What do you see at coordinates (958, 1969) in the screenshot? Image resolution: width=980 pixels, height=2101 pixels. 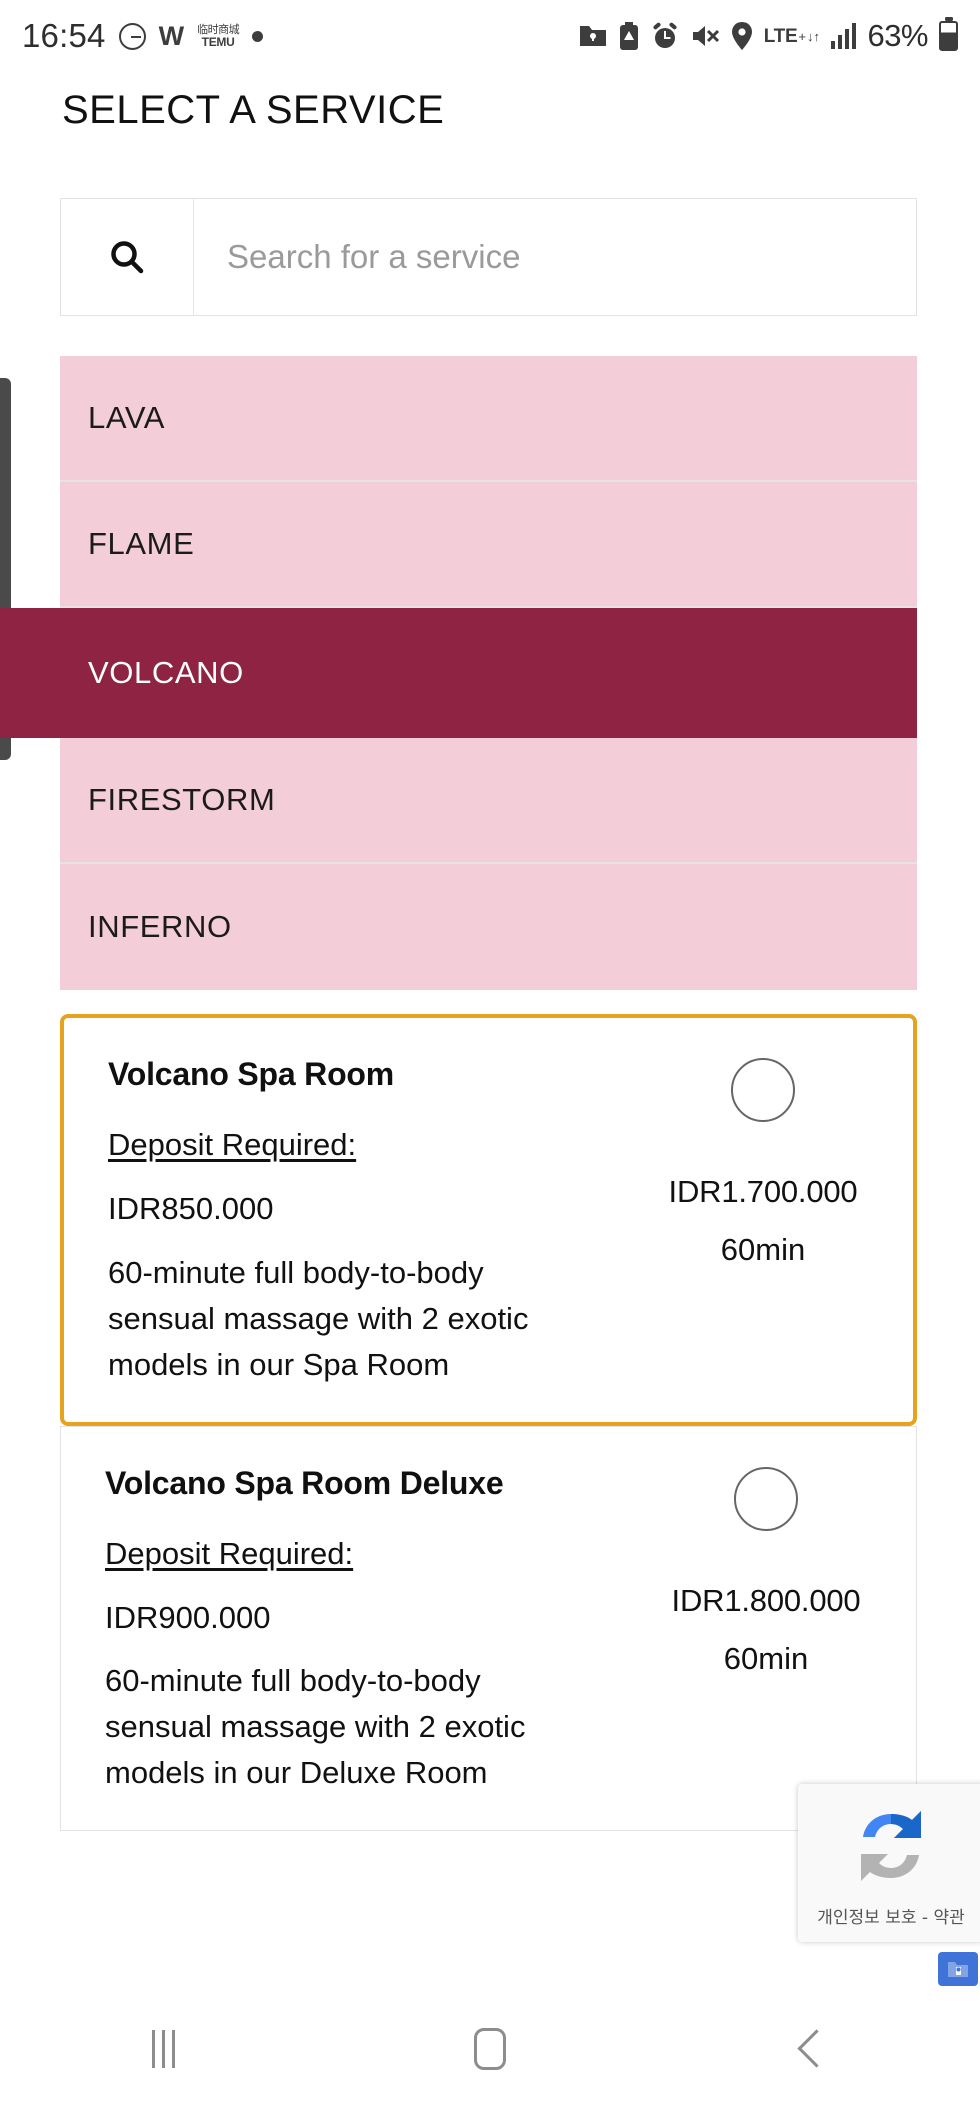 I see `folder-lock-chip-icon` at bounding box center [958, 1969].